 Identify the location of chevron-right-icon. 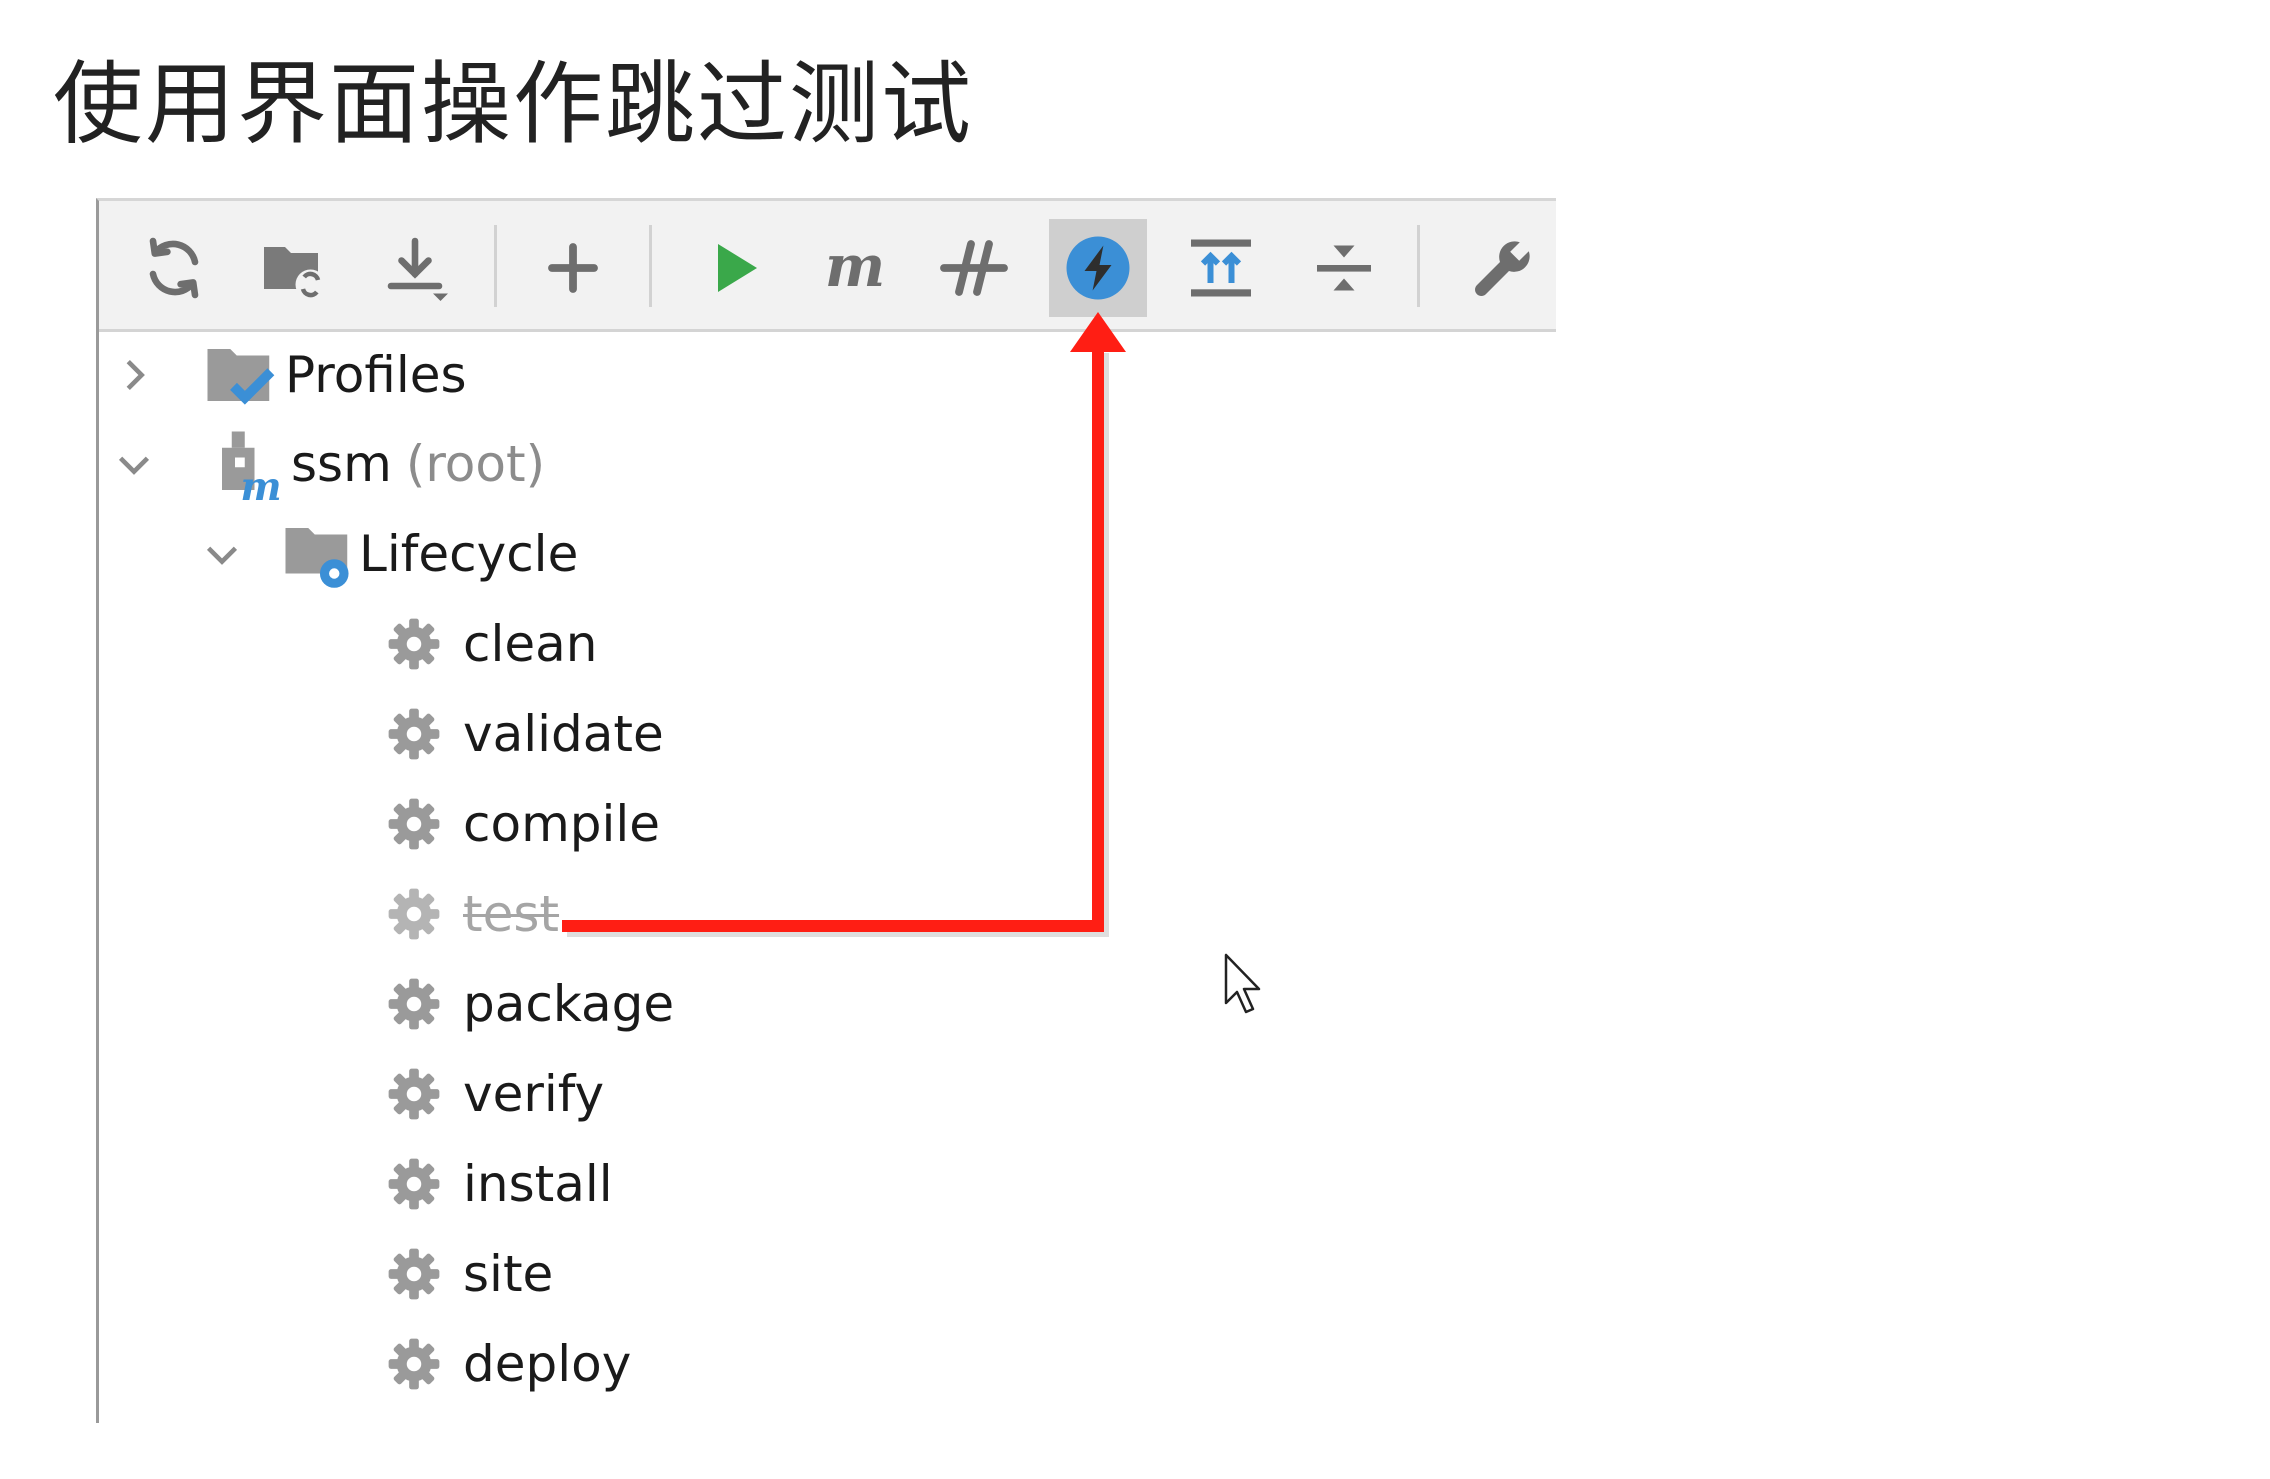
(134, 375).